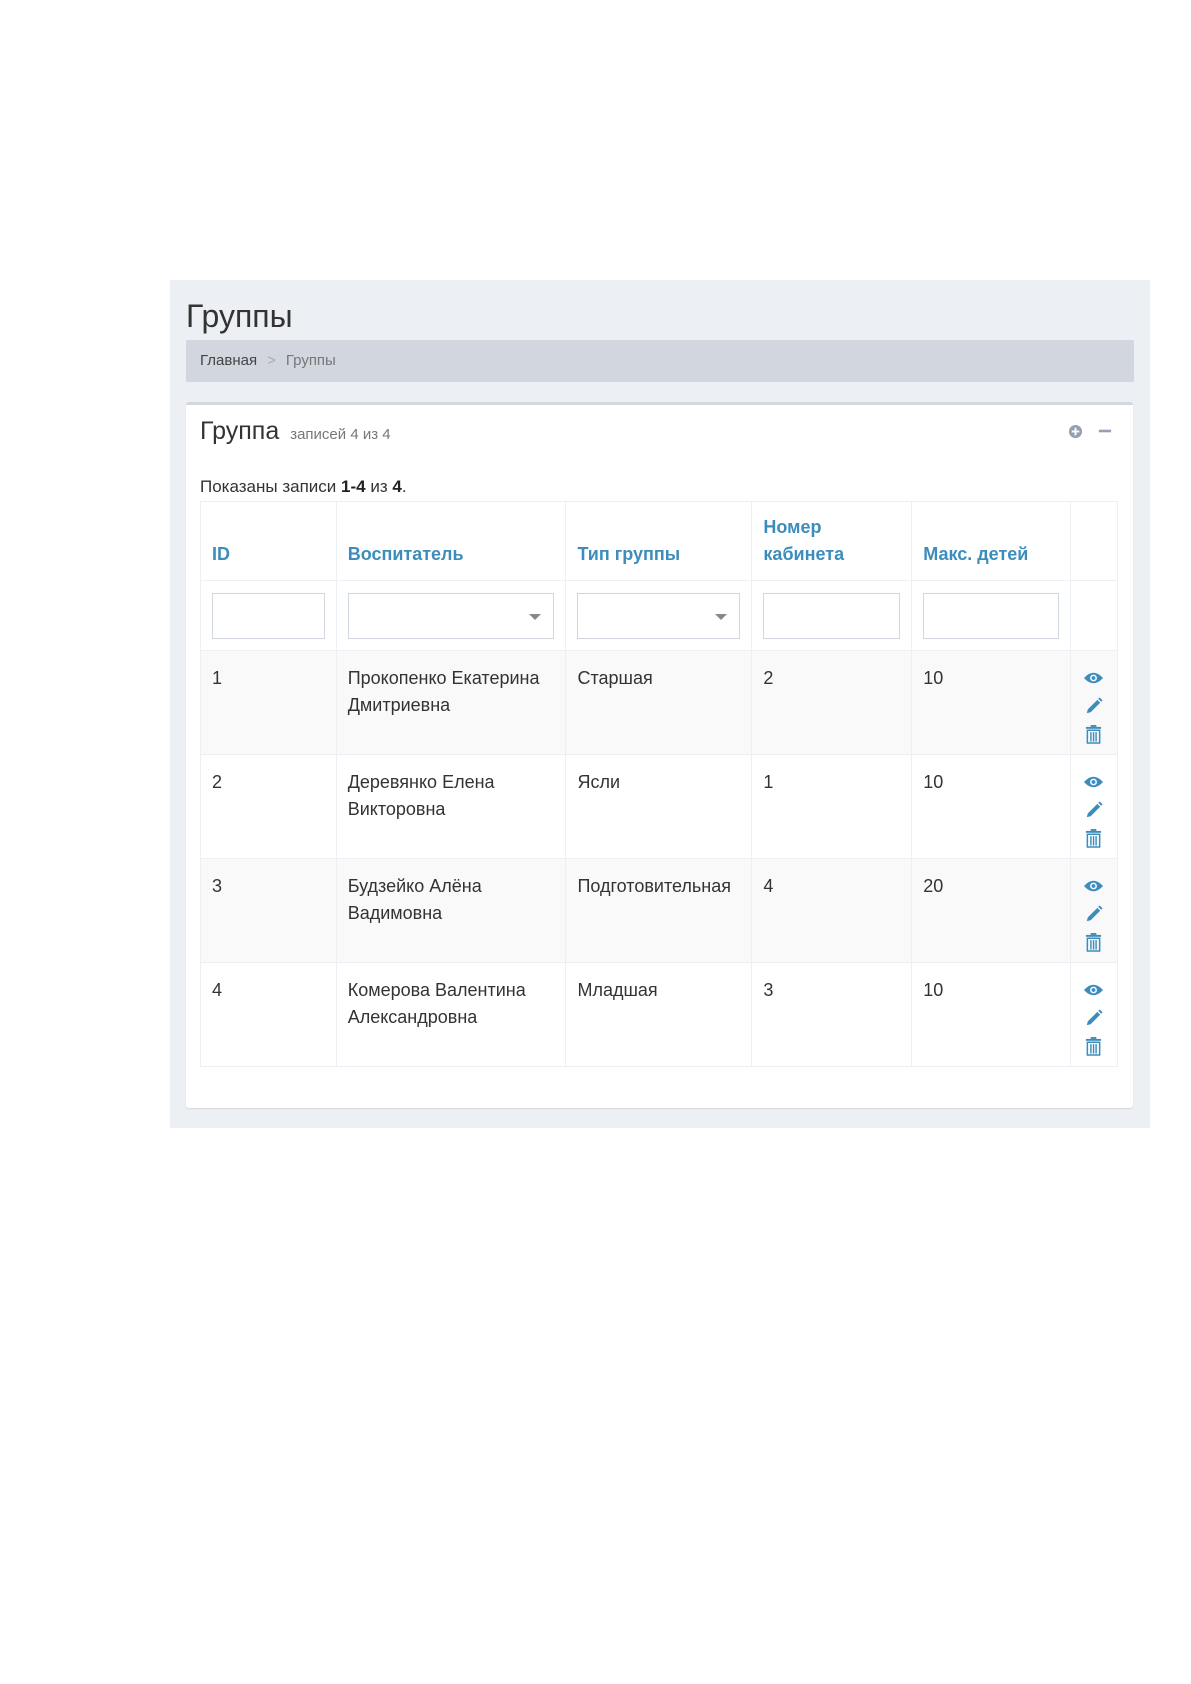 The height and width of the screenshot is (1684, 1191). I want to click on cell-group-type: Старшая, so click(659, 702).